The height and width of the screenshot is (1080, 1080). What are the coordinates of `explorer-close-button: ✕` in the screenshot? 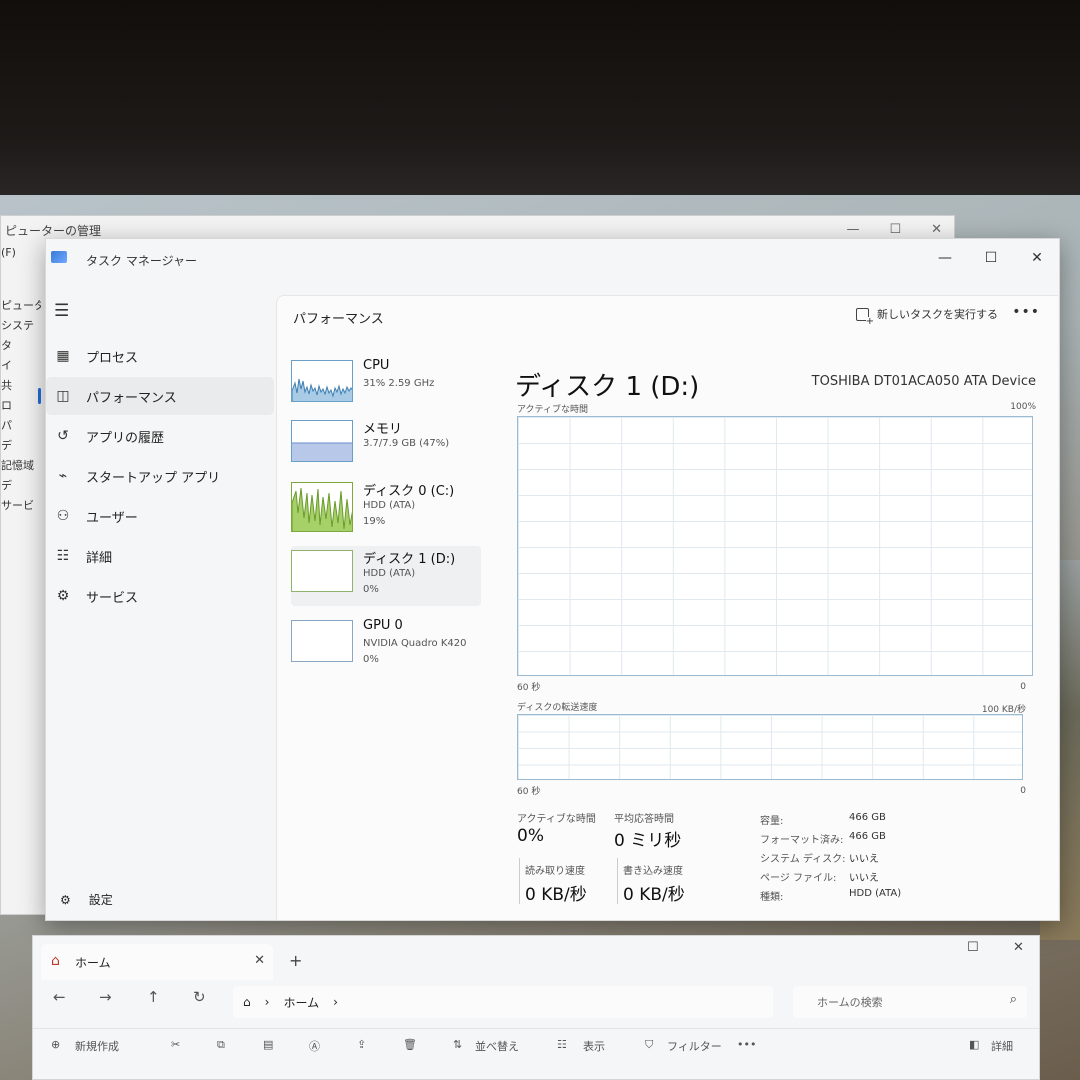 It's located at (1018, 947).